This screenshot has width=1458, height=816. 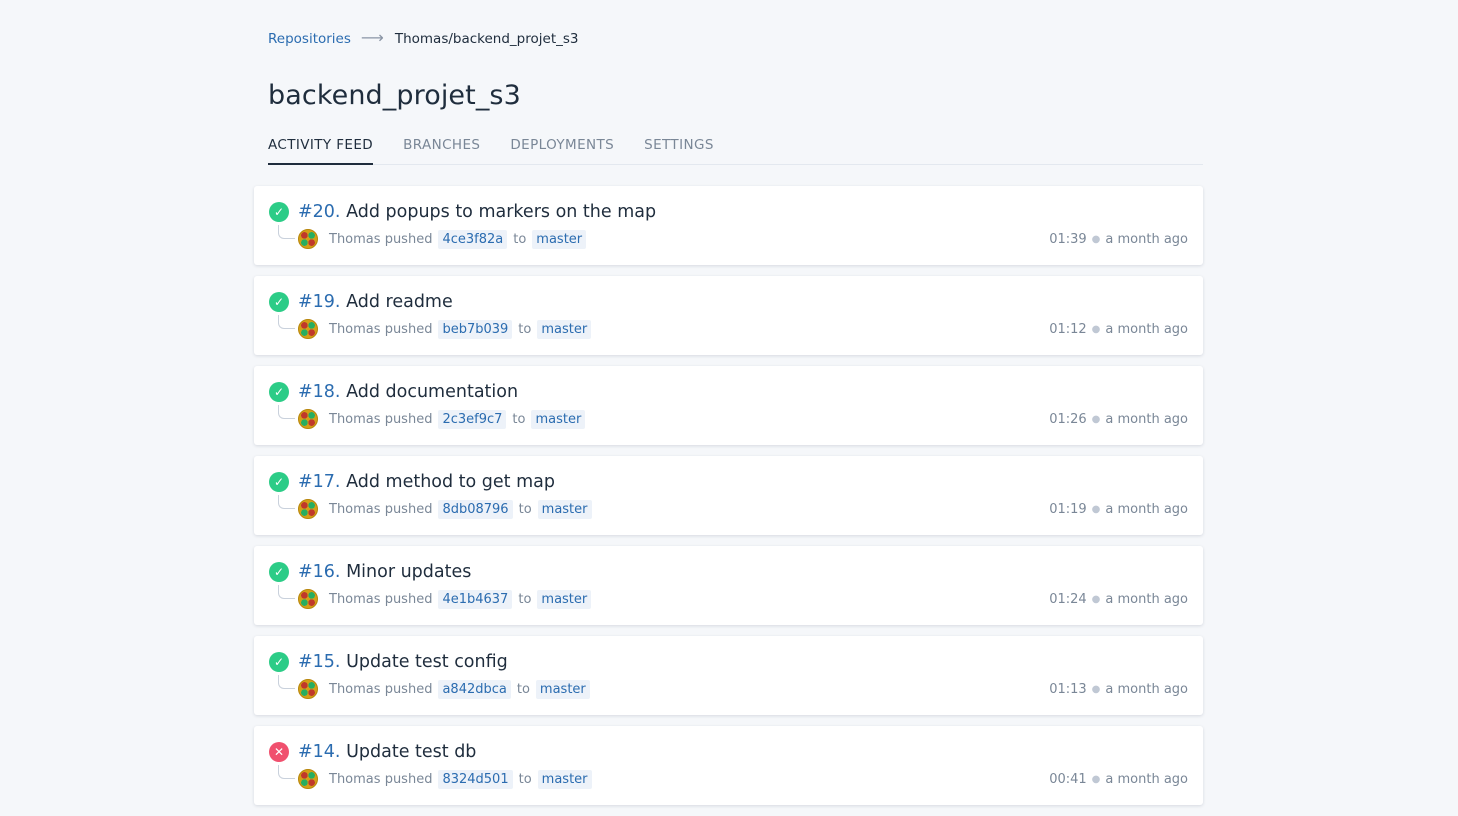 What do you see at coordinates (474, 689) in the screenshot?
I see `commit-hash-link: a842dbca` at bounding box center [474, 689].